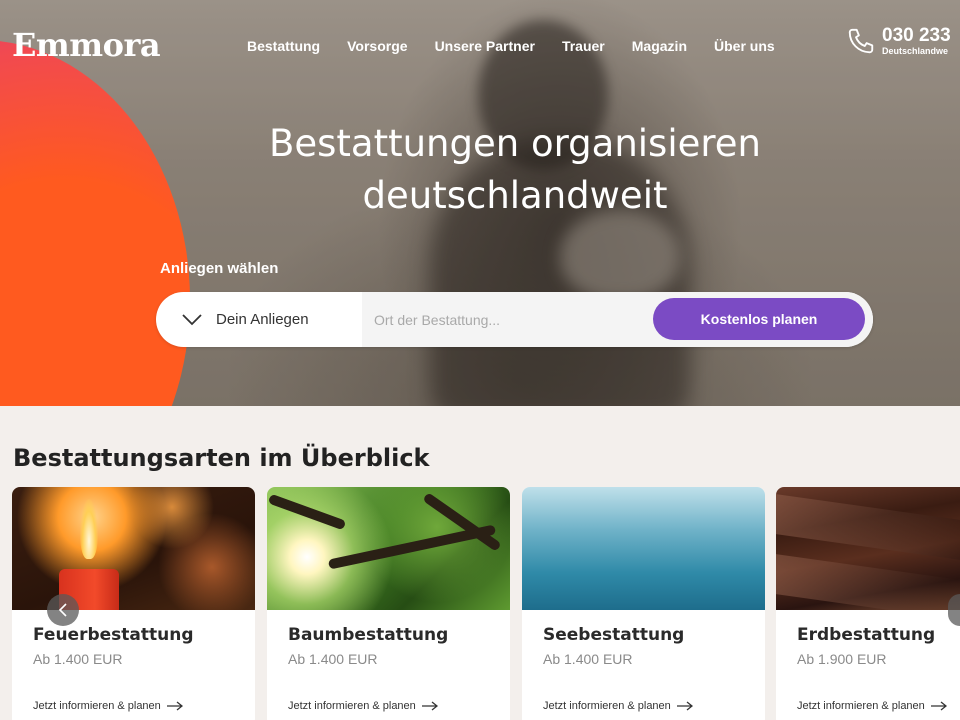 The width and height of the screenshot is (960, 720). I want to click on kostenlos-planen-button: Kostenlos planen, so click(759, 319).